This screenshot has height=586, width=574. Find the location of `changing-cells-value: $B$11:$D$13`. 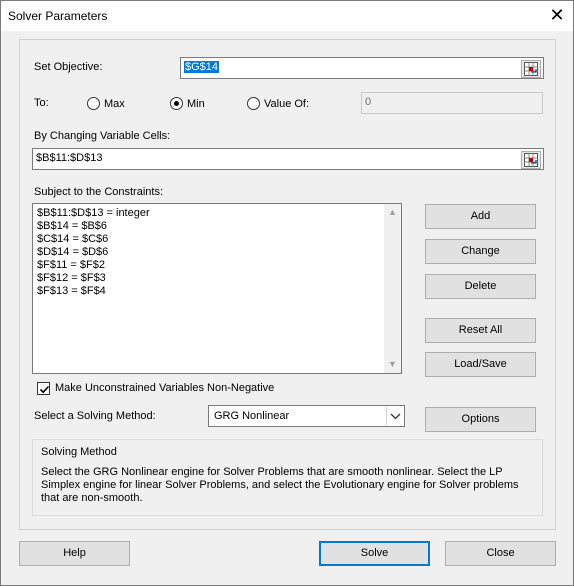

changing-cells-value: $B$11:$D$13 is located at coordinates (69, 158).